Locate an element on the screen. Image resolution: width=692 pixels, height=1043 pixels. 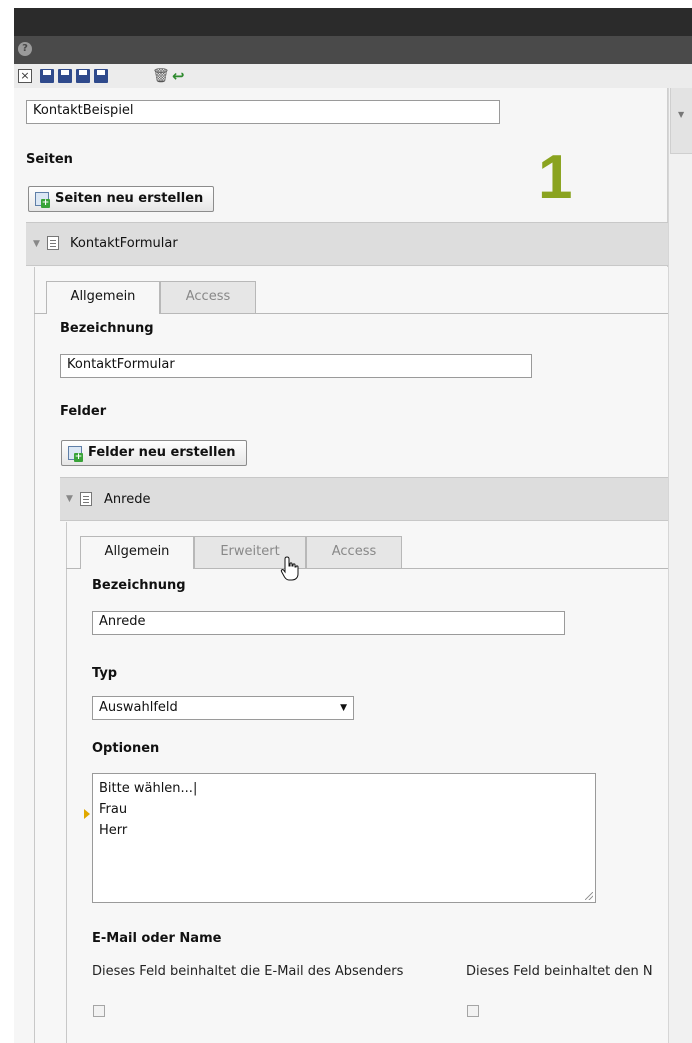
tab-allgemein: Allgemein is located at coordinates (103, 297).